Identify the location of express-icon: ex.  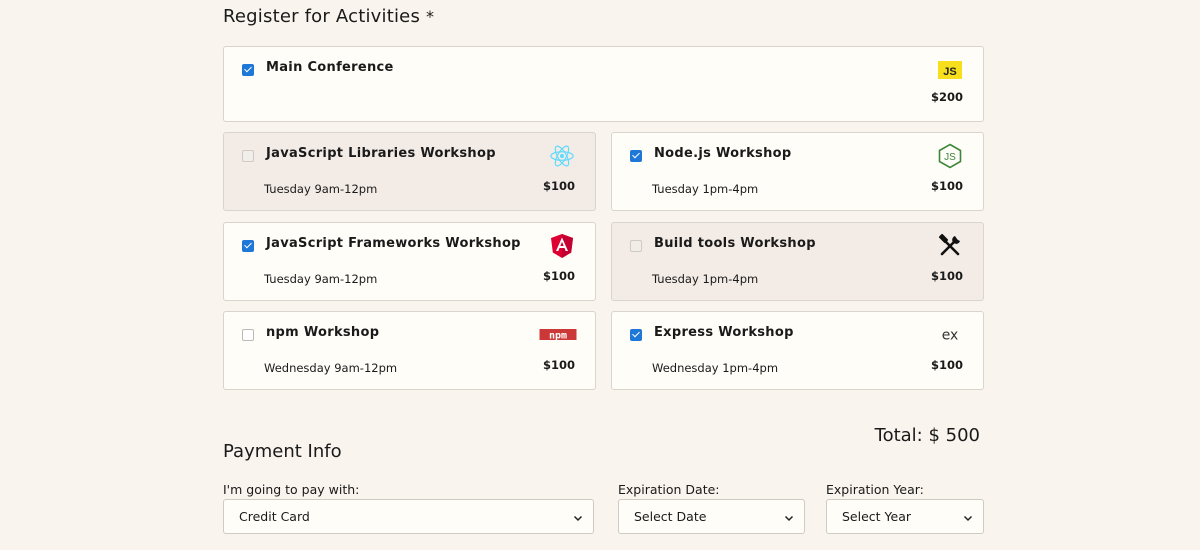
(950, 335).